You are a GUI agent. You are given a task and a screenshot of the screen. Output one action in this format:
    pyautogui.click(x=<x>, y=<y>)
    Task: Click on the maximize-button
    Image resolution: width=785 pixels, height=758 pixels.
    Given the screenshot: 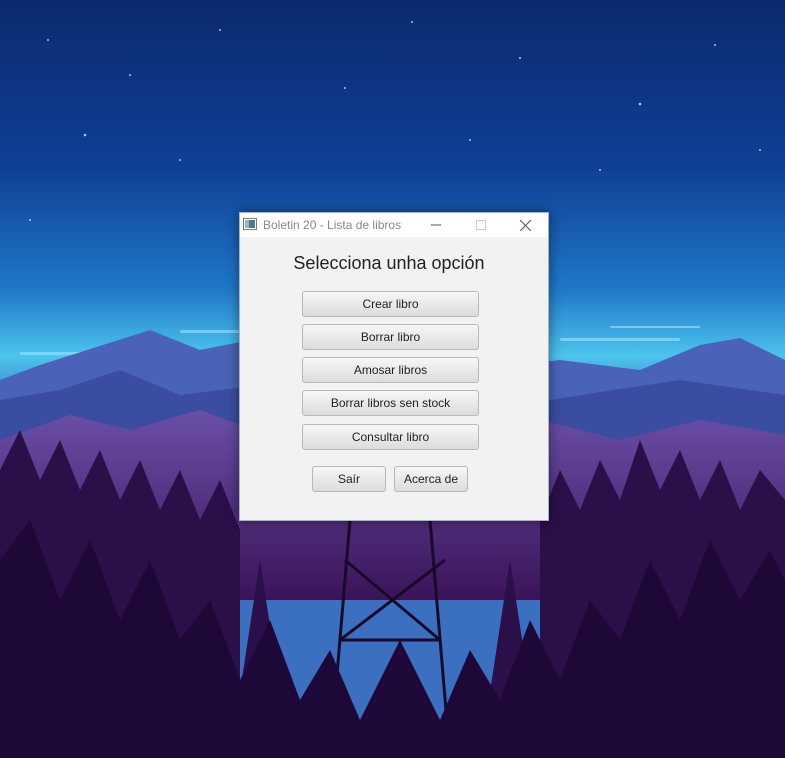 What is the action you would take?
    pyautogui.click(x=480, y=225)
    